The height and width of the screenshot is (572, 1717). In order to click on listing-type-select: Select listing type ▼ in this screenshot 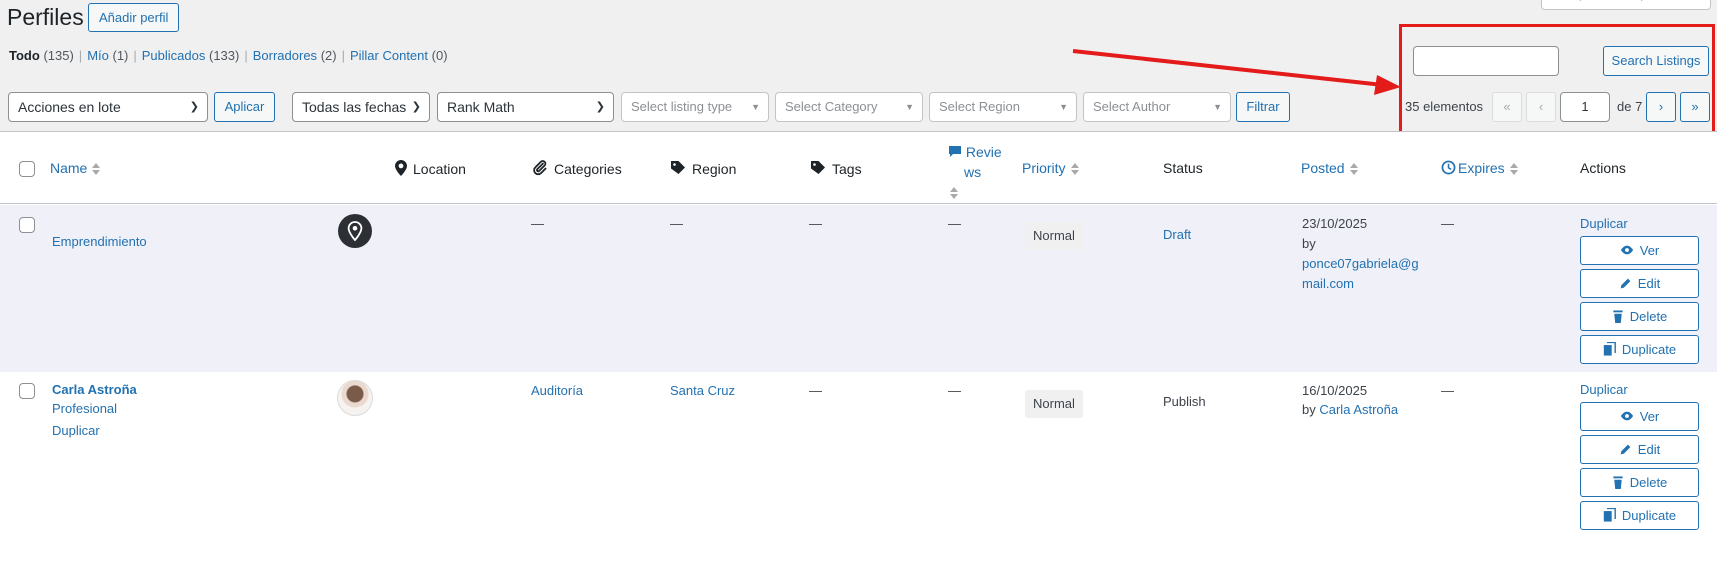, I will do `click(695, 107)`.